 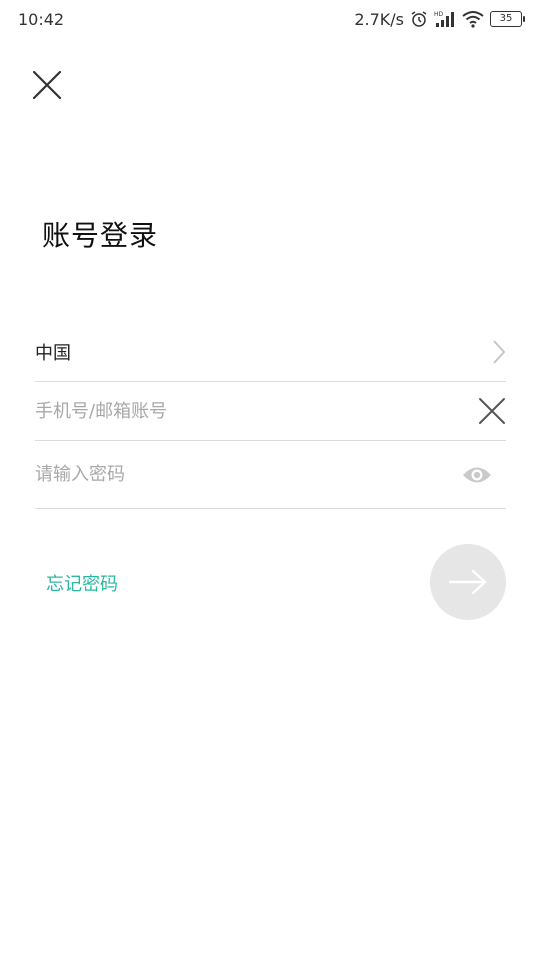 I want to click on eye-icon, so click(x=477, y=474).